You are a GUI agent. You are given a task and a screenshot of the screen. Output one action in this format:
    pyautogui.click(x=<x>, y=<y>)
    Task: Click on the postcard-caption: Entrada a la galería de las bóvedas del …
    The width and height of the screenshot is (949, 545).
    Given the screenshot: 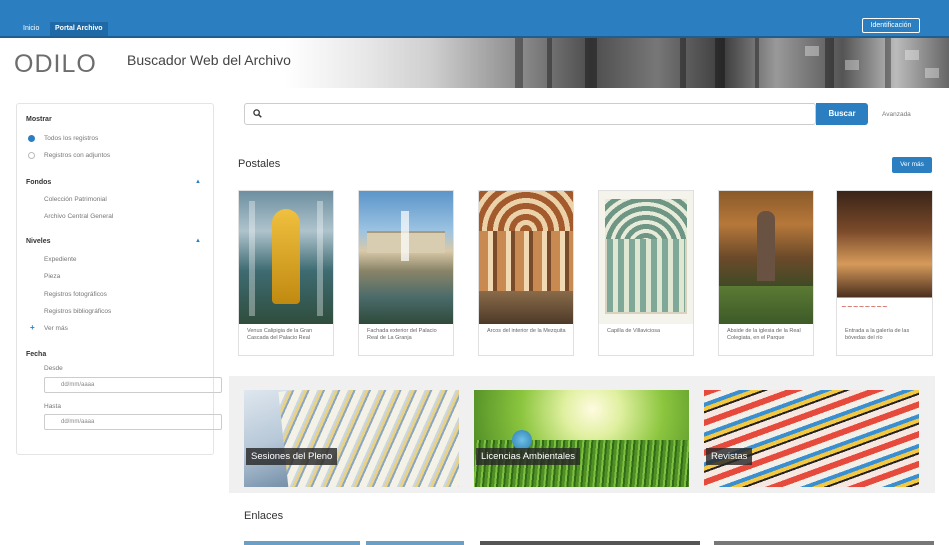 What is the action you would take?
    pyautogui.click(x=877, y=334)
    